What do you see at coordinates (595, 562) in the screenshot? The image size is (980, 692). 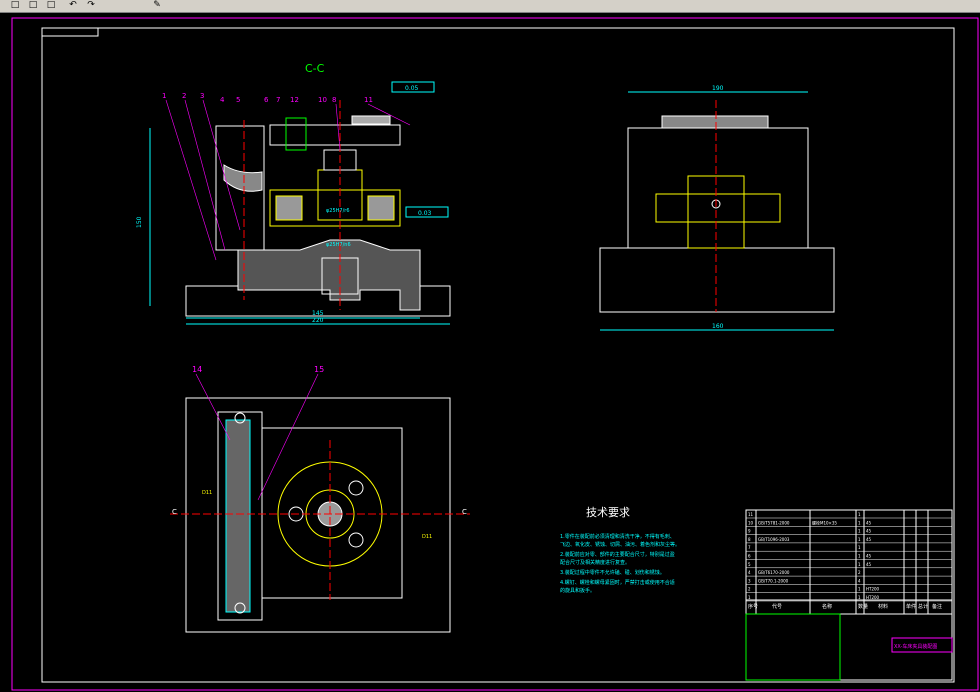 I see `tech-req-line: 配合尺寸及相关精度进行复查。` at bounding box center [595, 562].